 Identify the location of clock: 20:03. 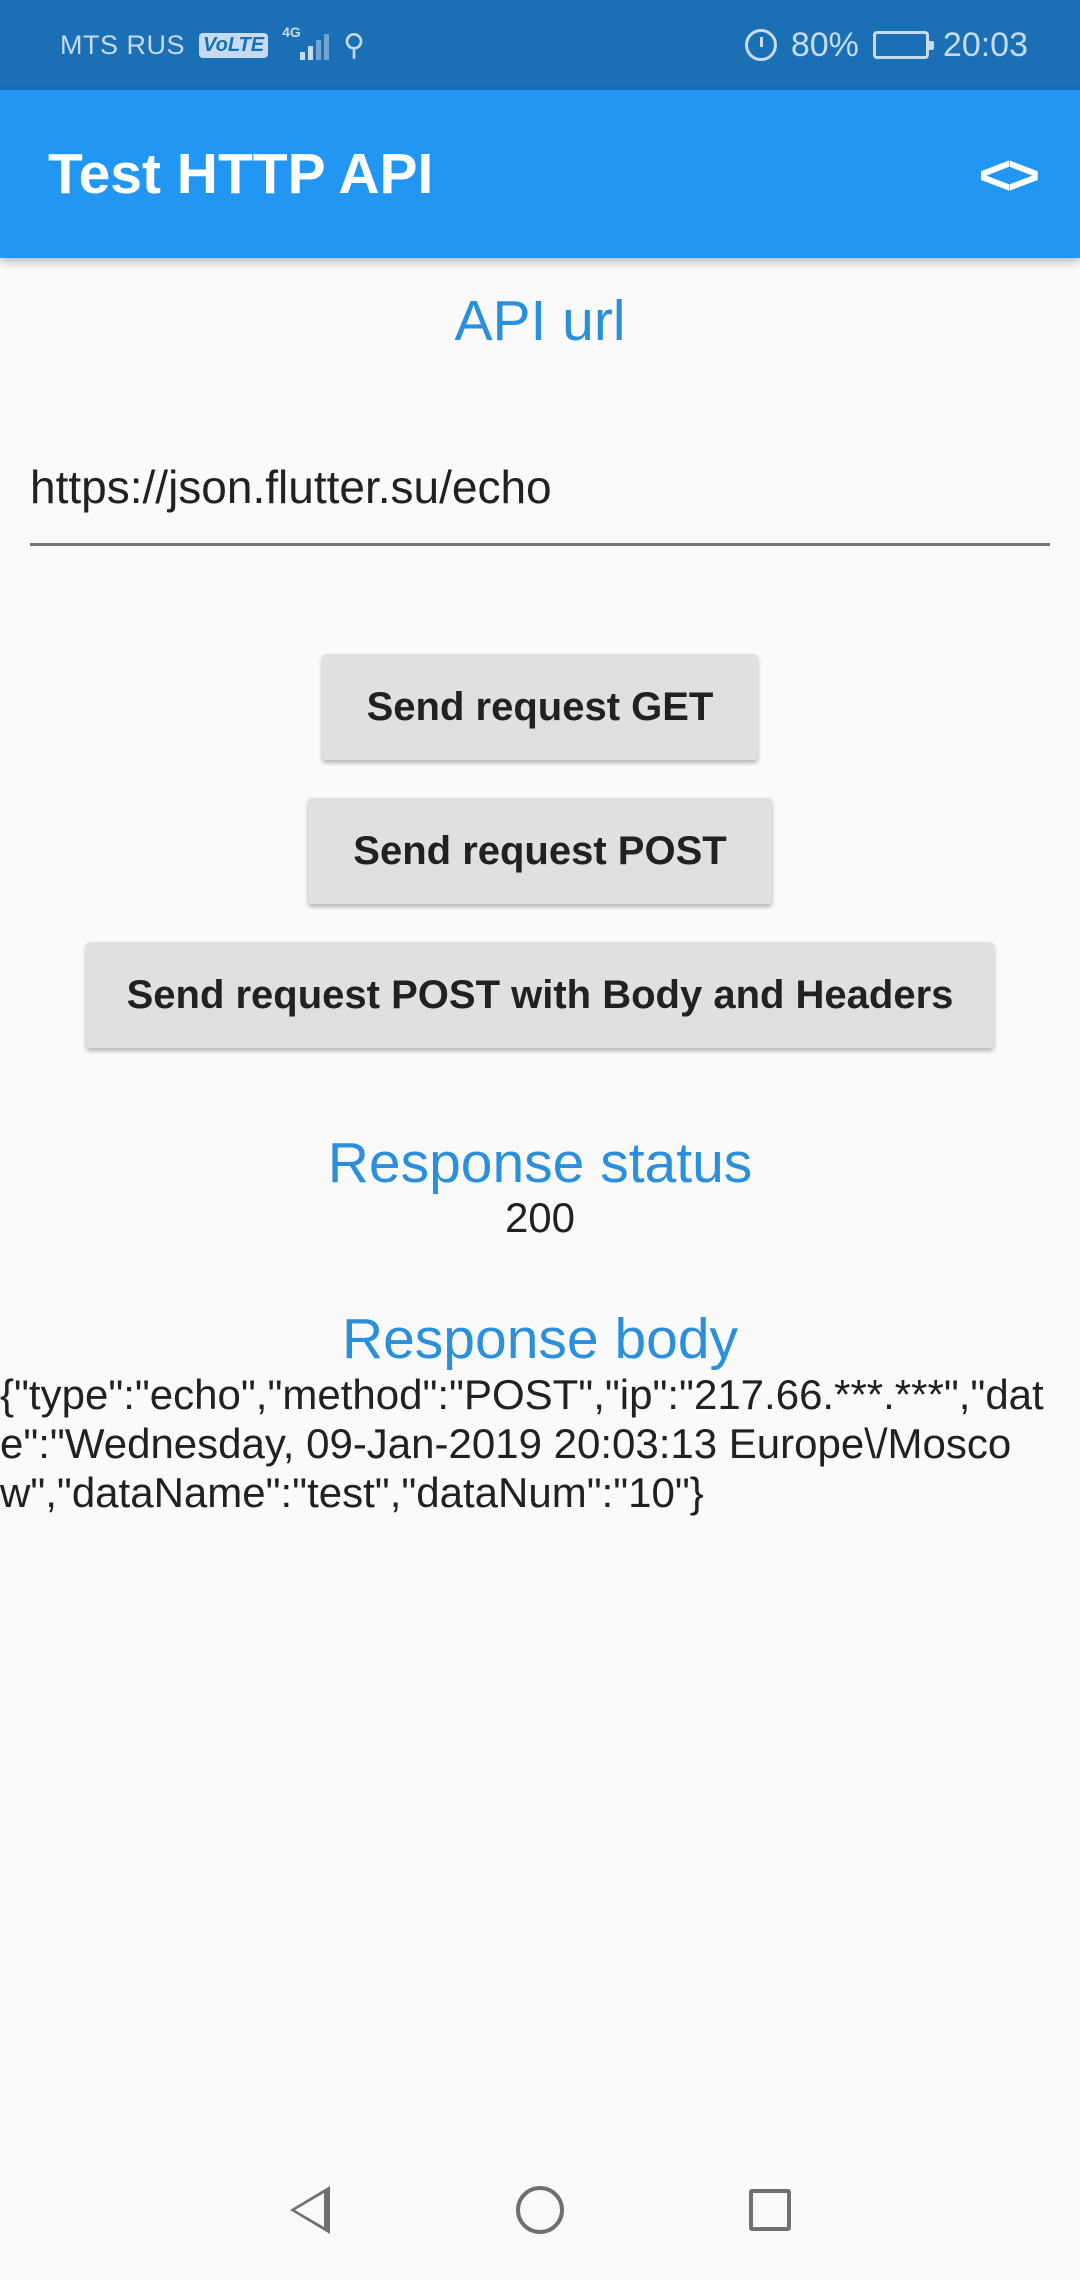
(985, 44).